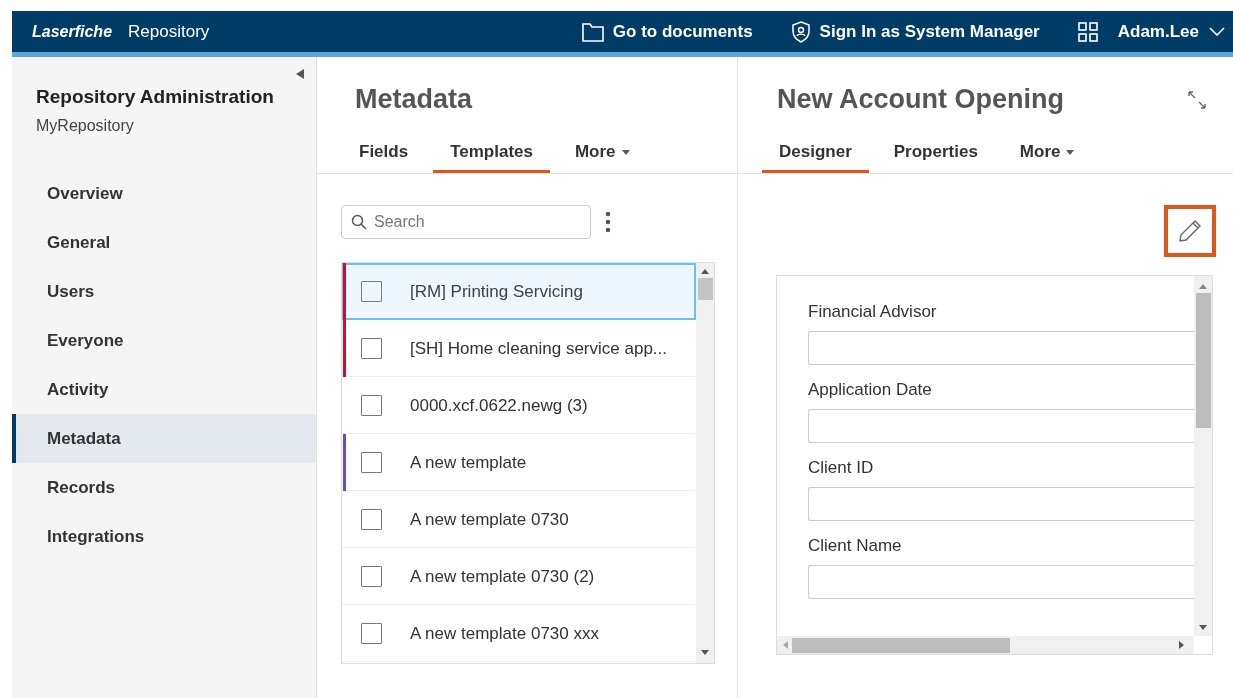 Image resolution: width=1233 pixels, height=698 pixels. What do you see at coordinates (414, 99) in the screenshot?
I see `panel-title: Metadata` at bounding box center [414, 99].